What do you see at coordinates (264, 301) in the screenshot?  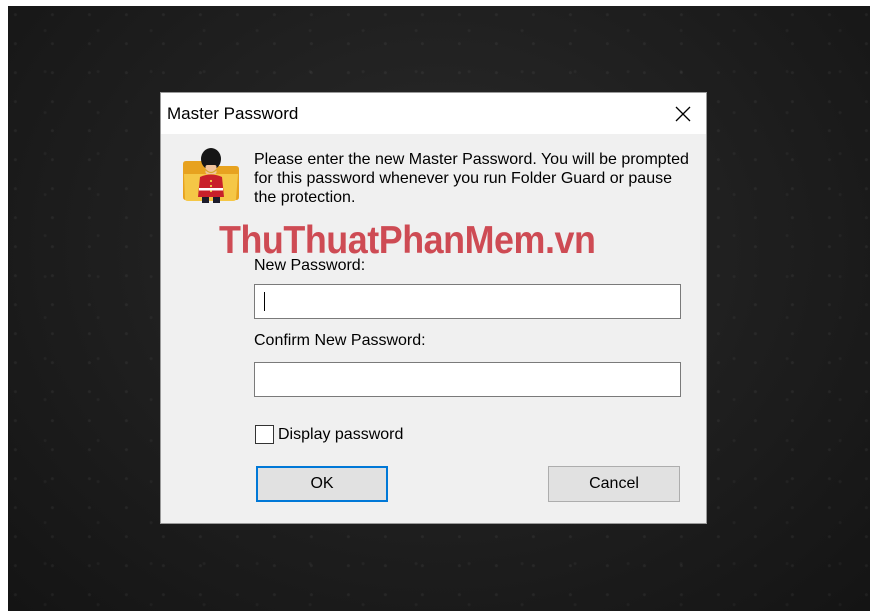 I see `text-caret` at bounding box center [264, 301].